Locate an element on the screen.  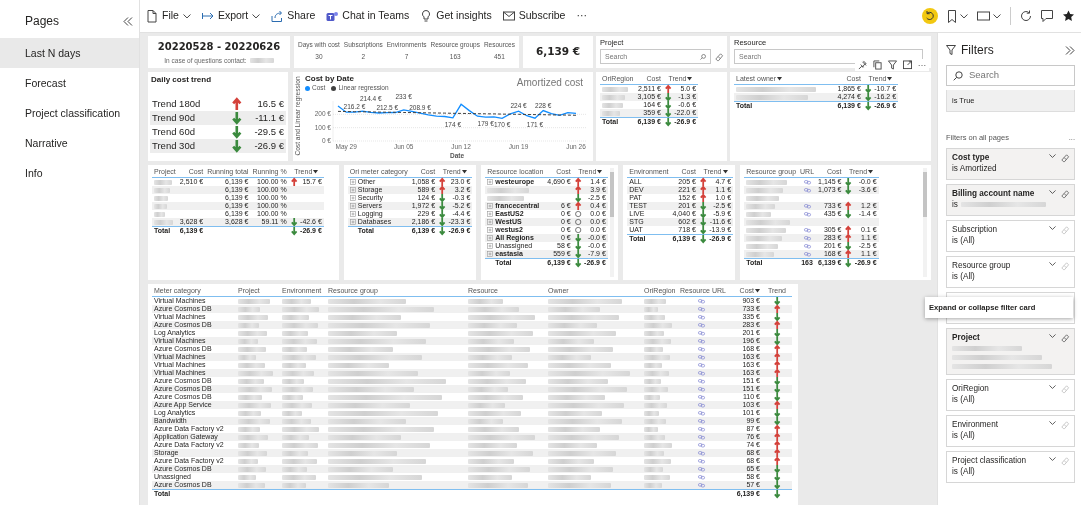
page-tab: Project classification is located at coordinates (69, 113).